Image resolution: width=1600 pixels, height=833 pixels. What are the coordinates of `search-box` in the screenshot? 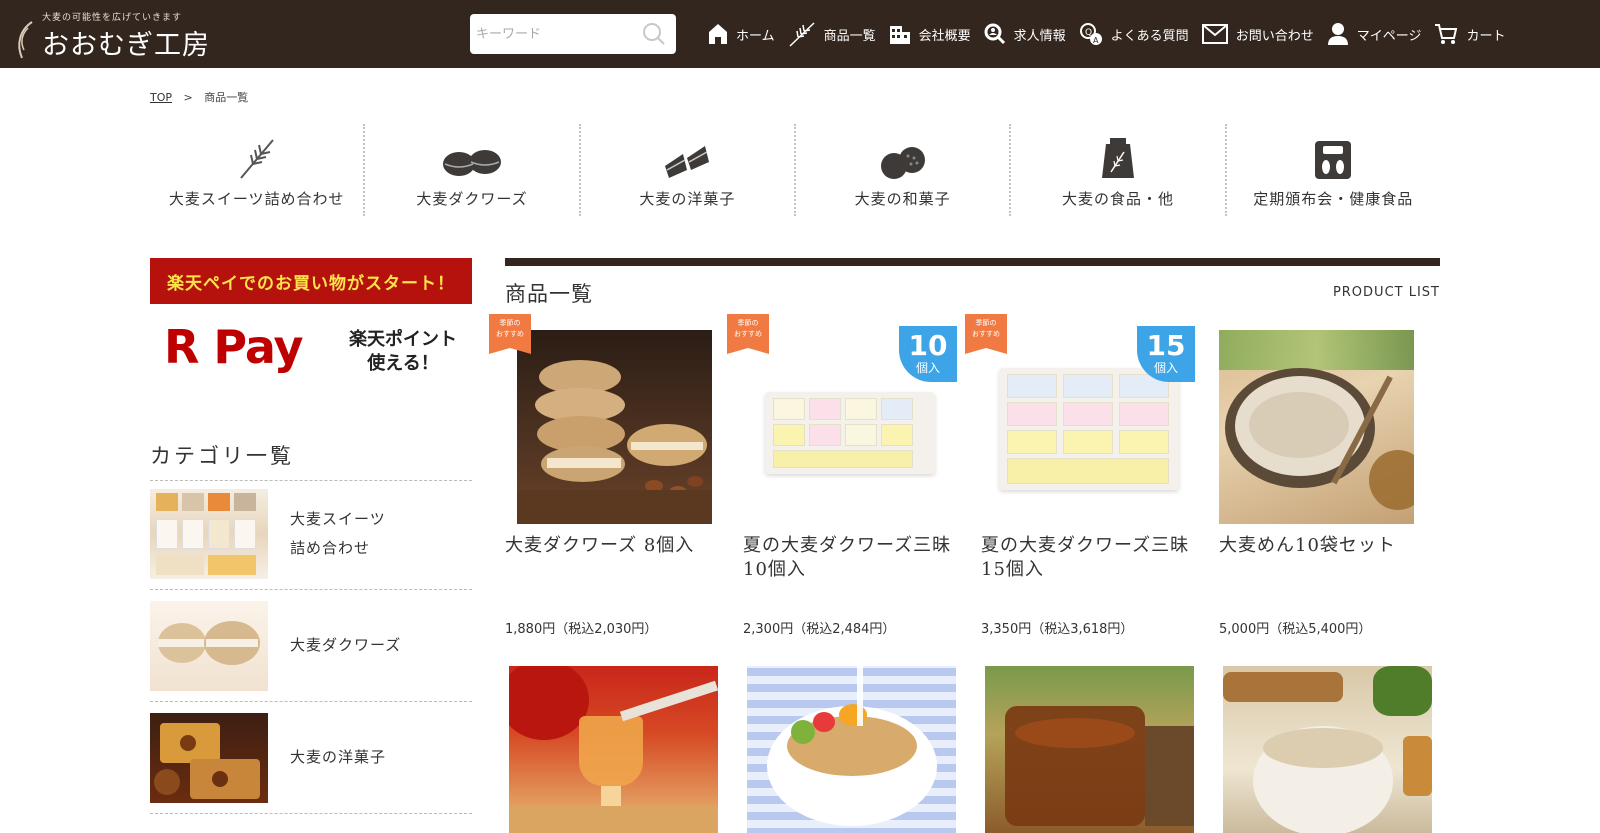 It's located at (573, 34).